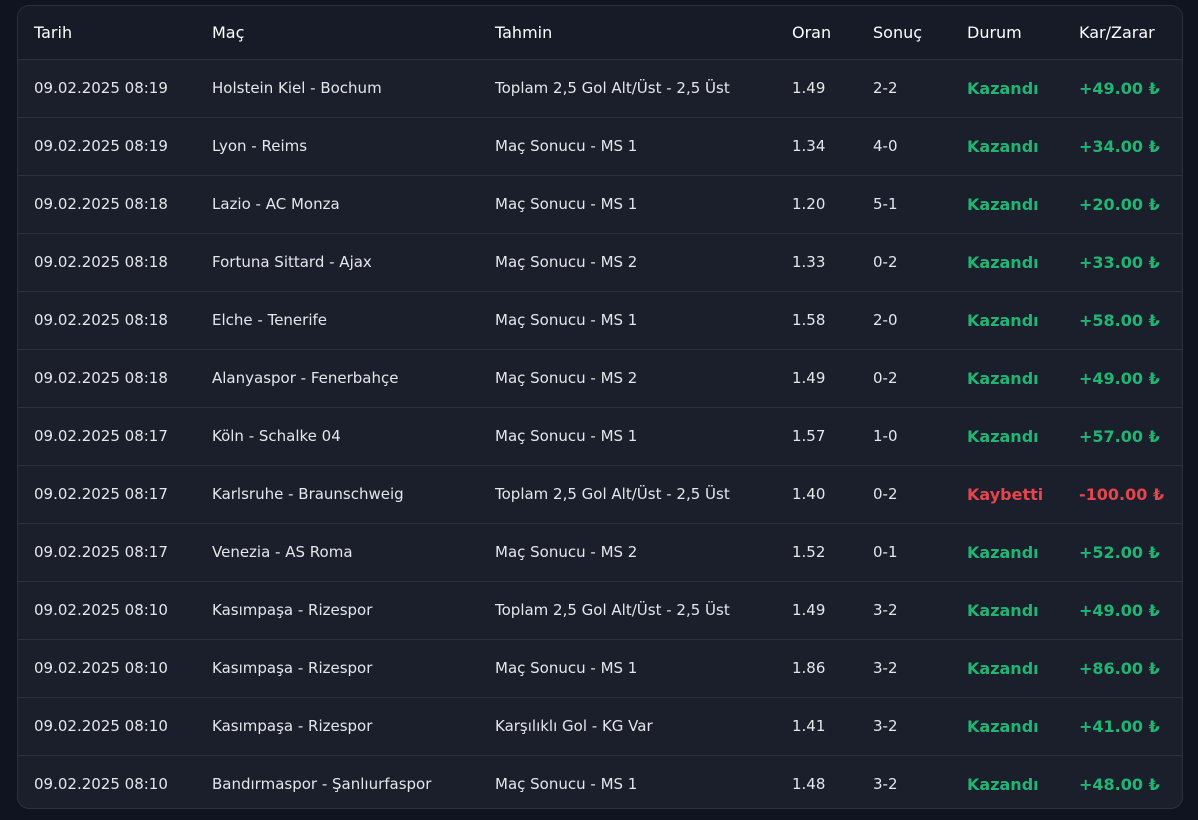  Describe the element at coordinates (816, 32) in the screenshot. I see `column-header-odds: Oran` at that location.